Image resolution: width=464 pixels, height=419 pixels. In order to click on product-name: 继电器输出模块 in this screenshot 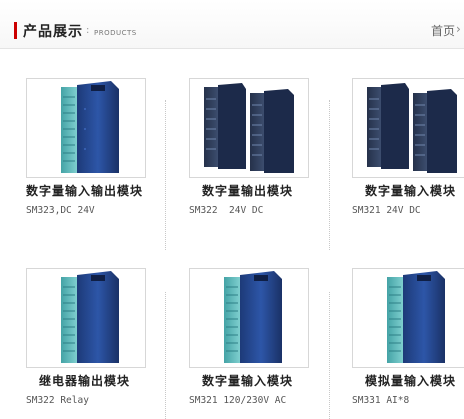, I will do `click(84, 380)`.